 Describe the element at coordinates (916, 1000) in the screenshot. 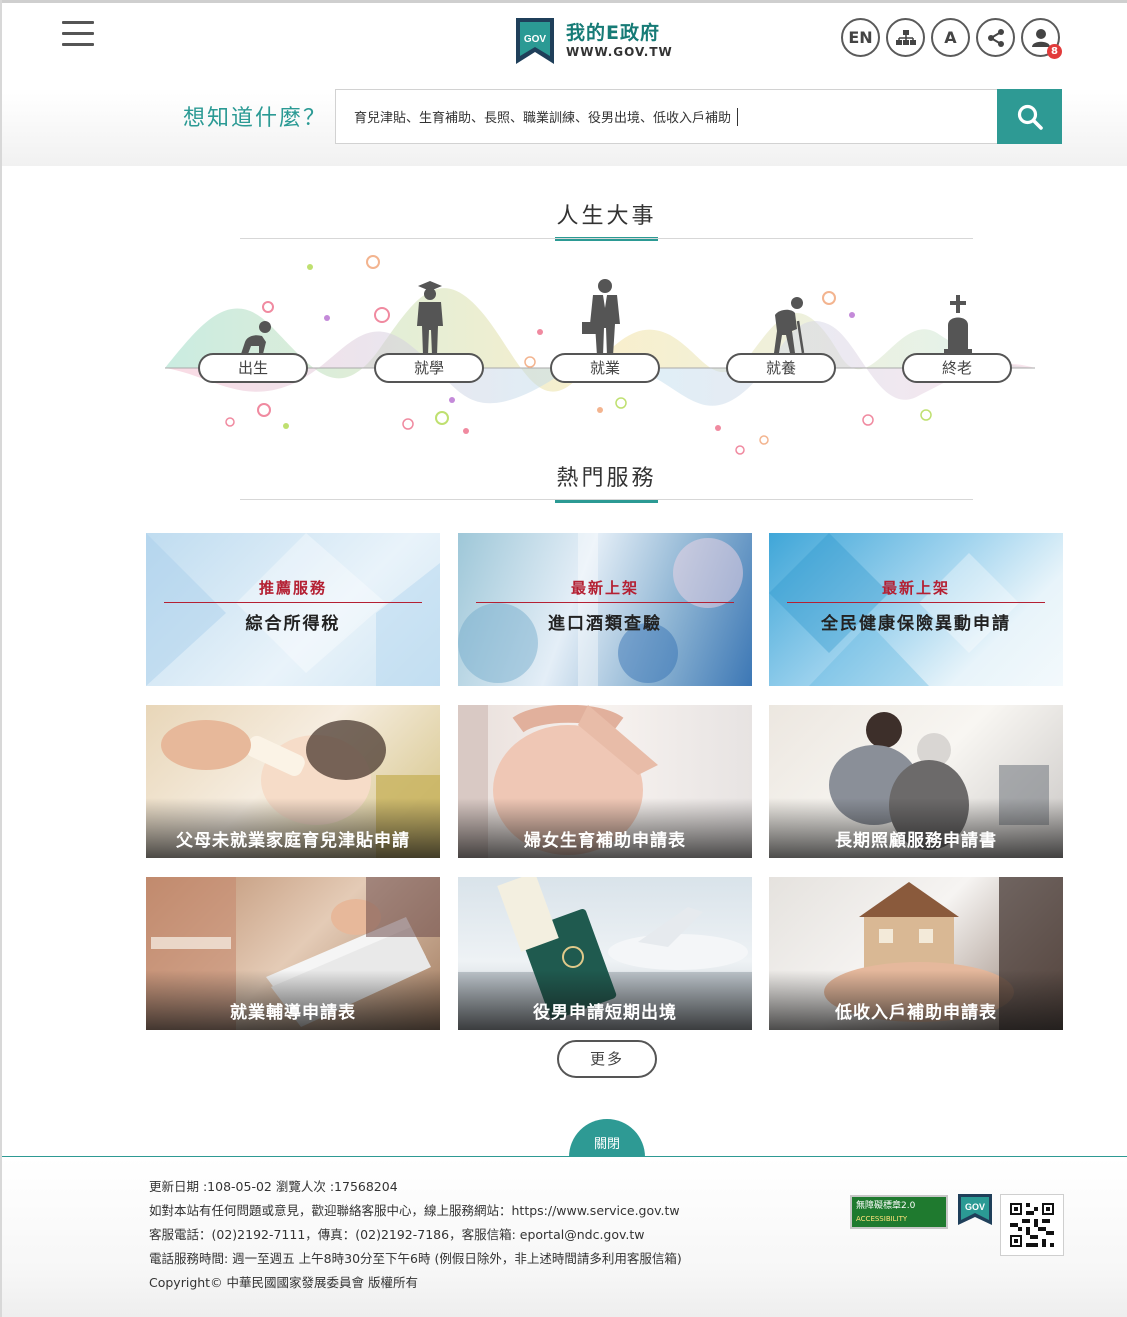

I see `card-title: 低收入戶補助申請表` at that location.